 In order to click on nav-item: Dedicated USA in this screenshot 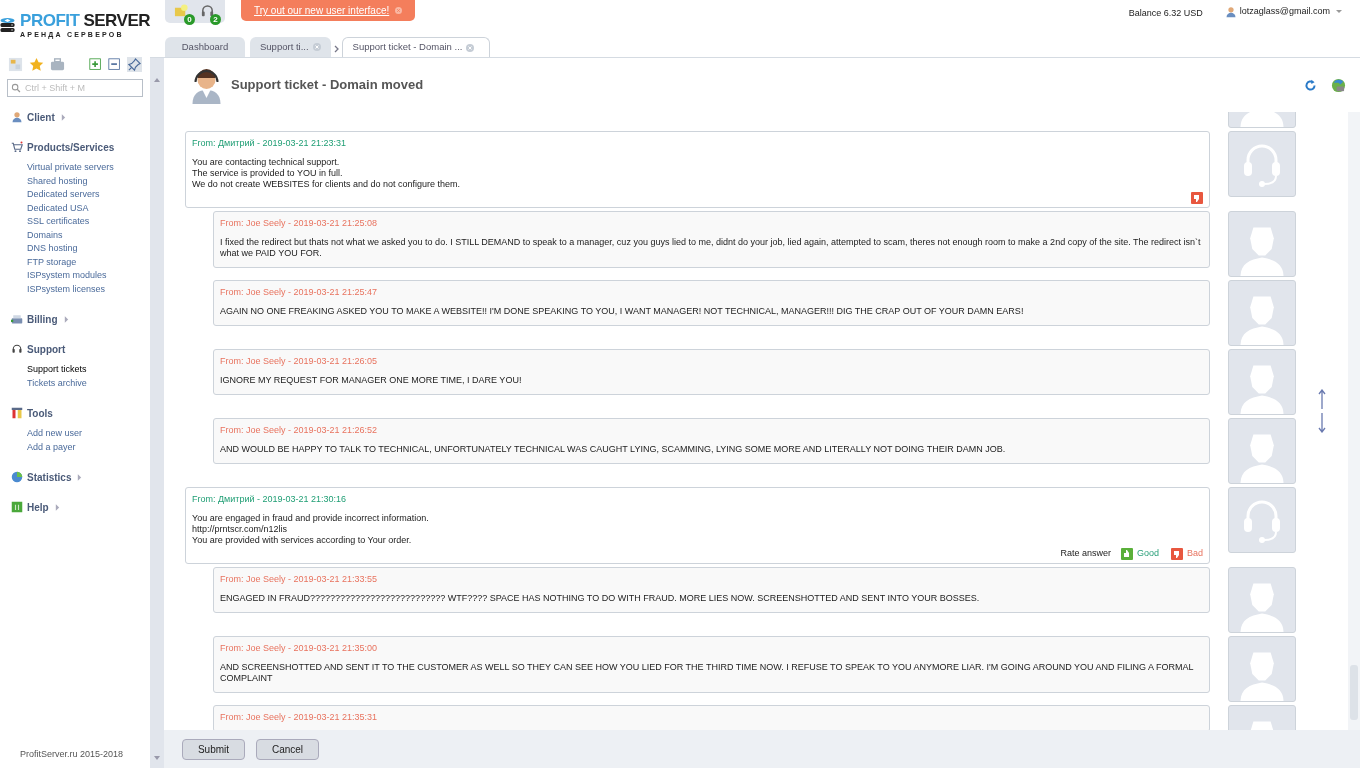, I will do `click(83, 208)`.